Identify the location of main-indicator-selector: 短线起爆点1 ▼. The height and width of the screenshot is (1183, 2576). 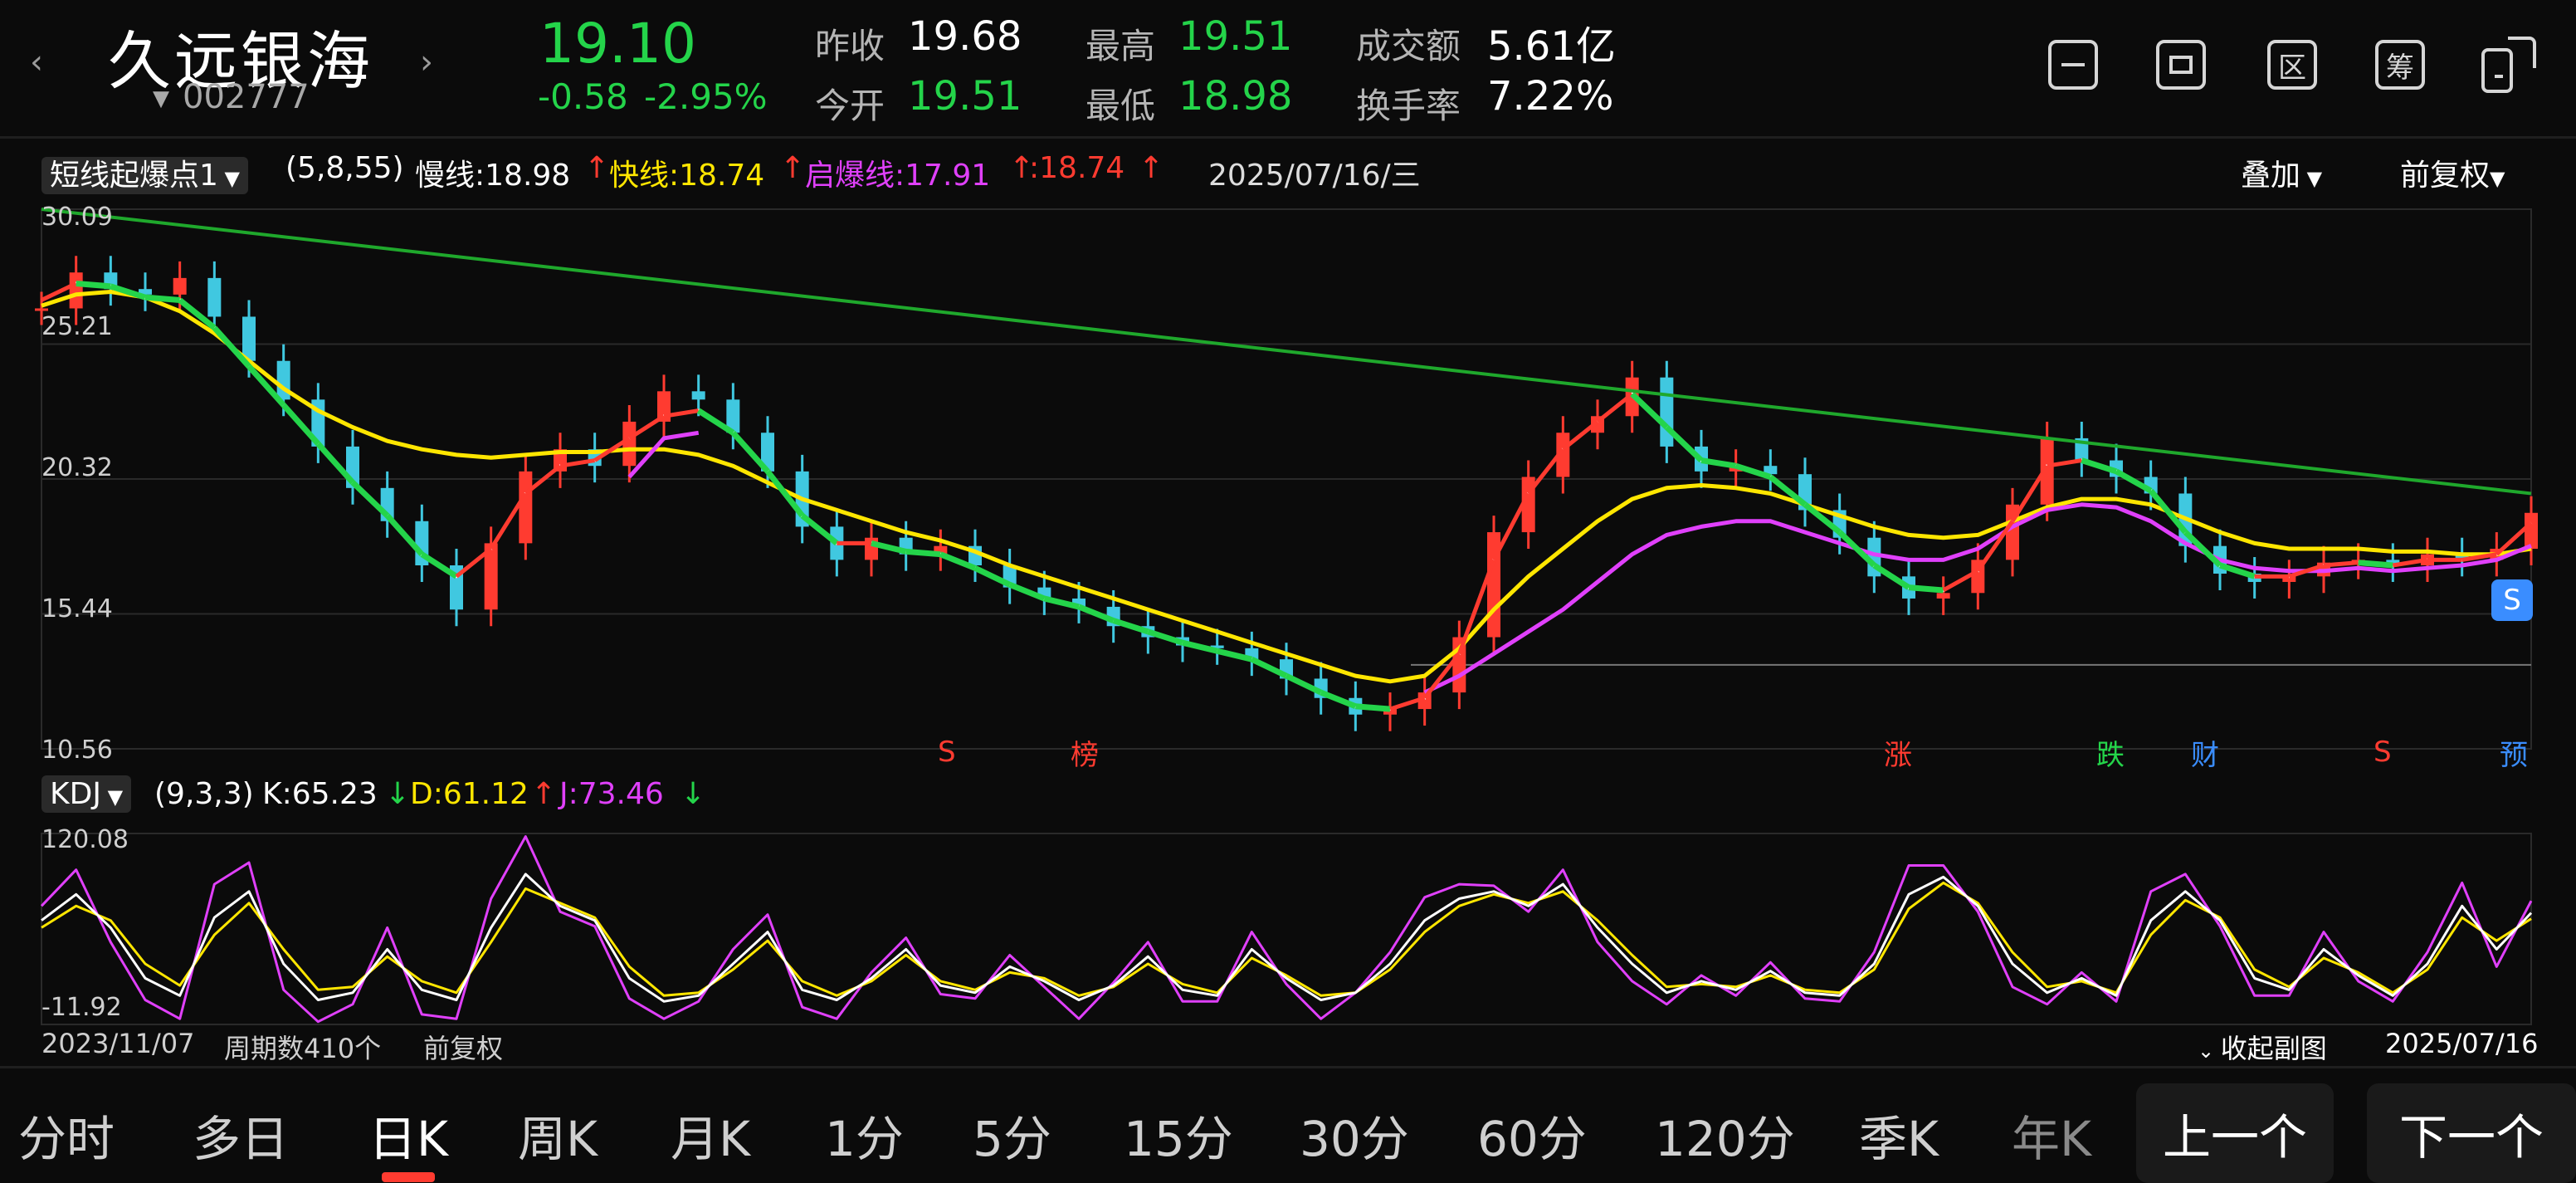
(145, 173).